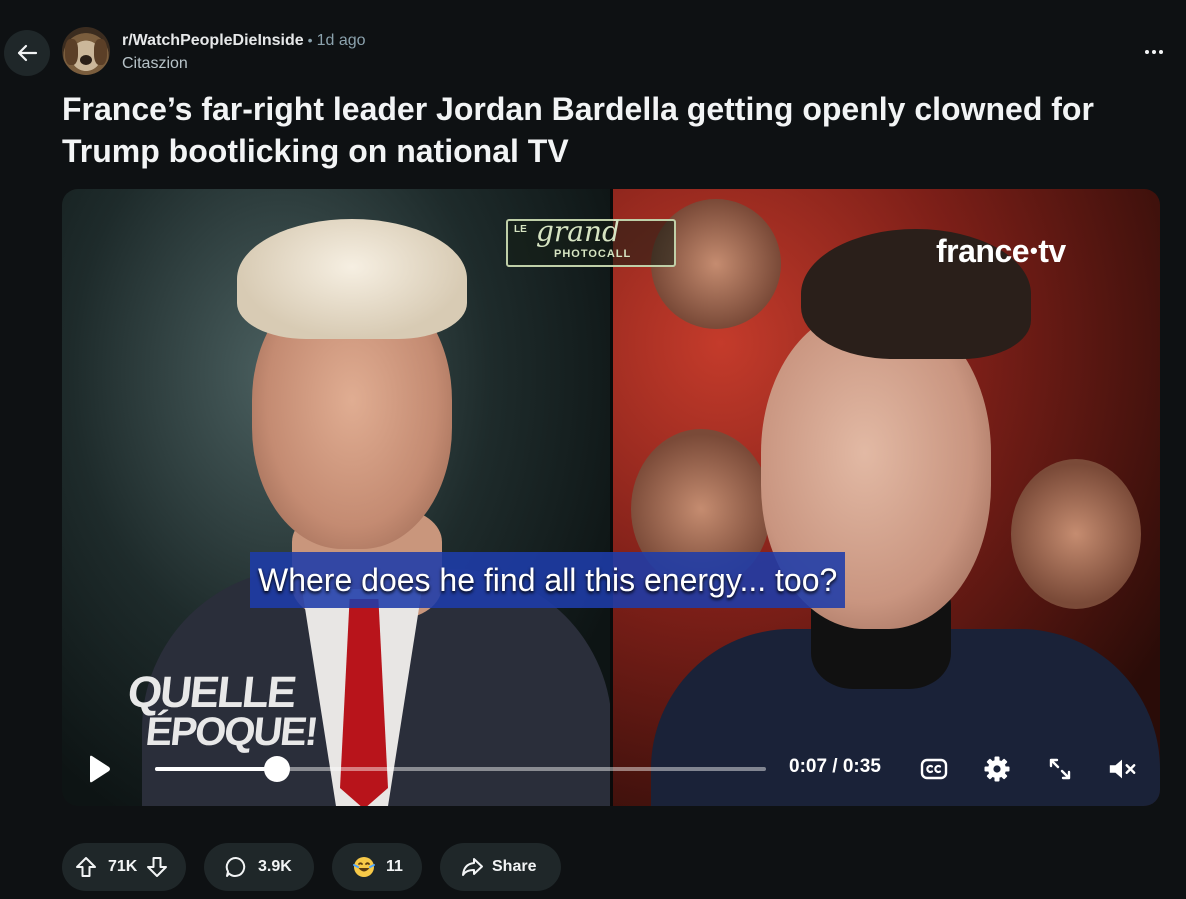 Image resolution: width=1186 pixels, height=899 pixels. Describe the element at coordinates (216, 769) in the screenshot. I see `progress-fill` at that location.